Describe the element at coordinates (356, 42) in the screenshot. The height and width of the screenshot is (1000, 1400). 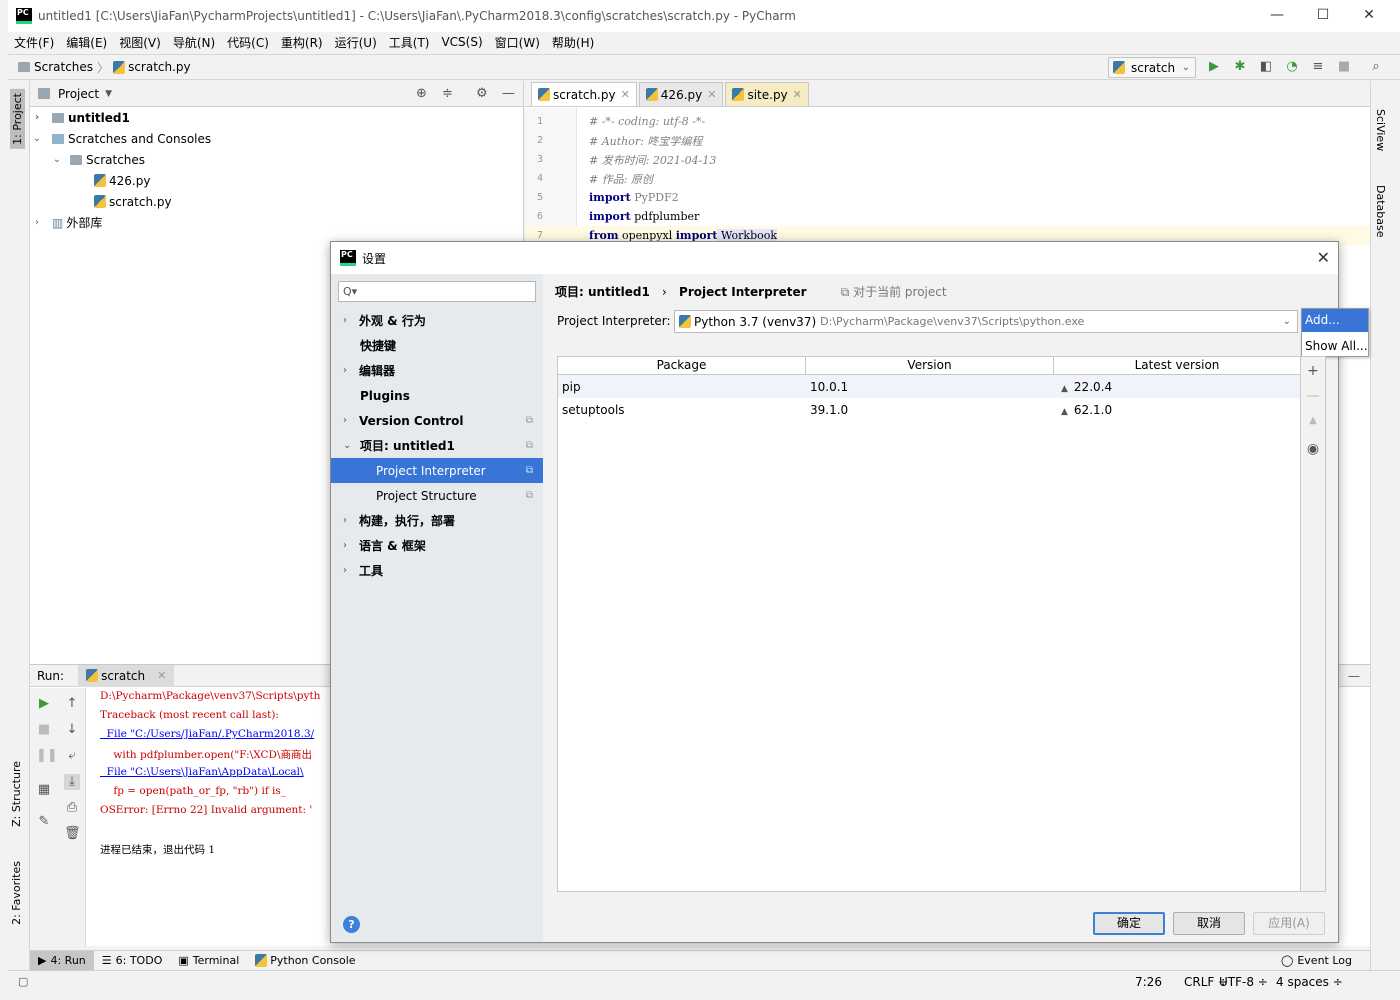
I see `menu-run: 运行(U)` at that location.